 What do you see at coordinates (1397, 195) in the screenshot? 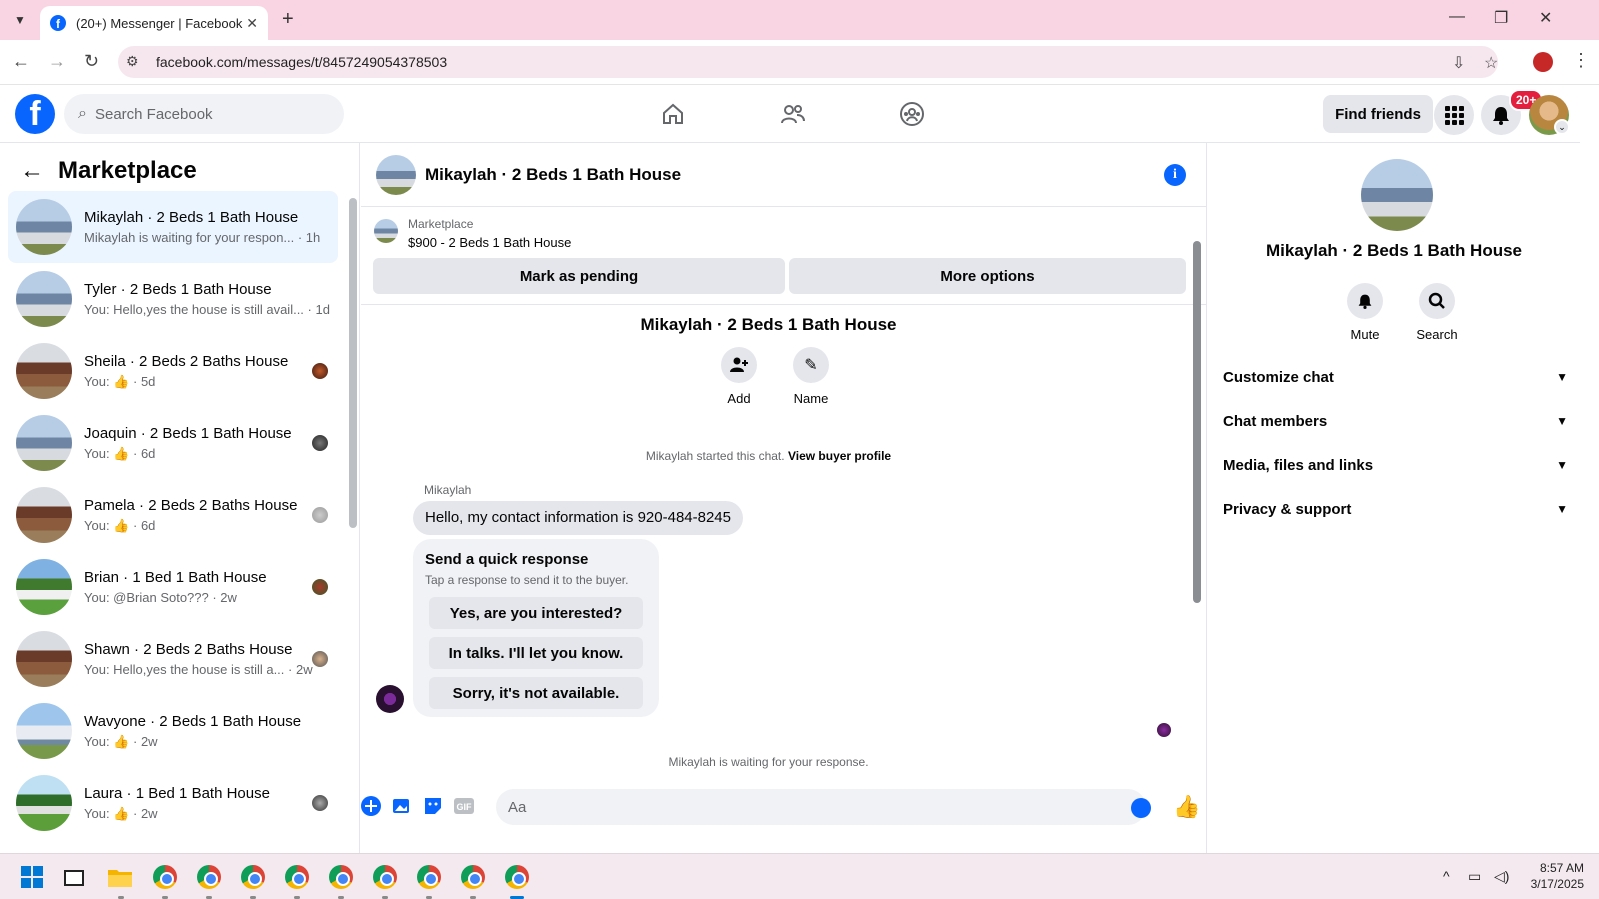
I see `details-avatar` at bounding box center [1397, 195].